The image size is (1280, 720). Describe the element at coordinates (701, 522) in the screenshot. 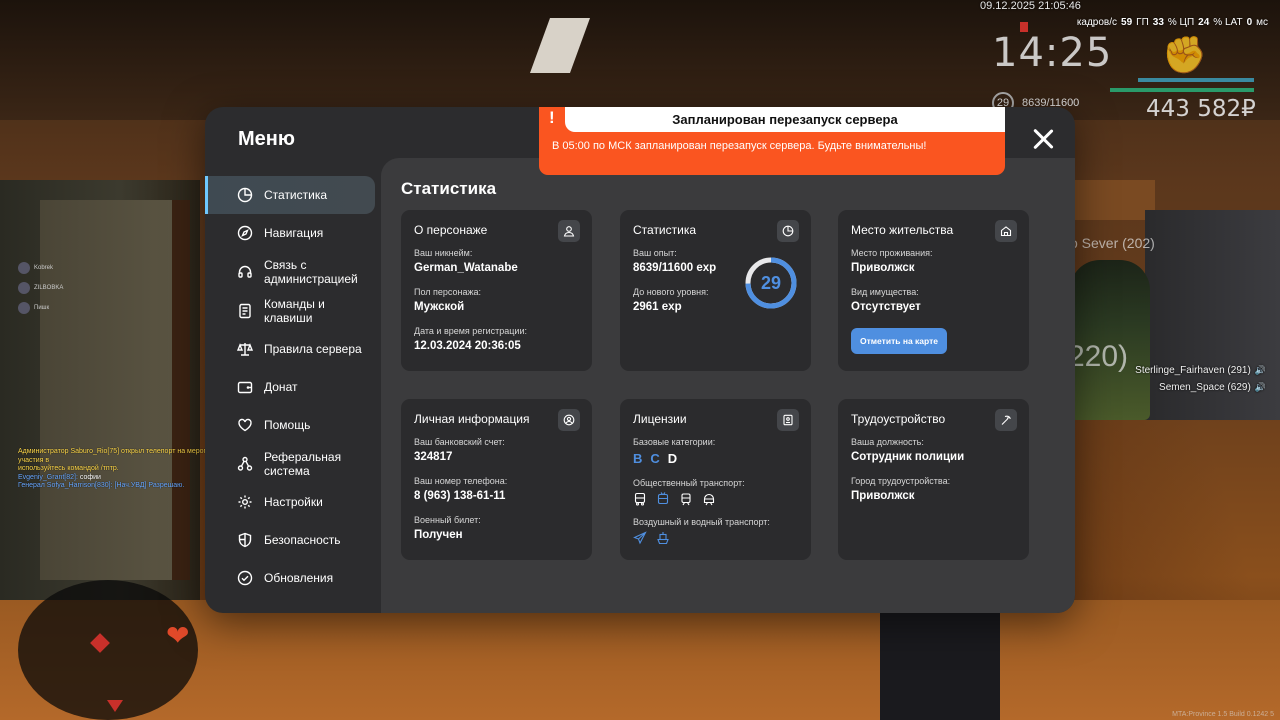

I see `air-water-transport-label: Воздушный и водный транспорт:` at that location.